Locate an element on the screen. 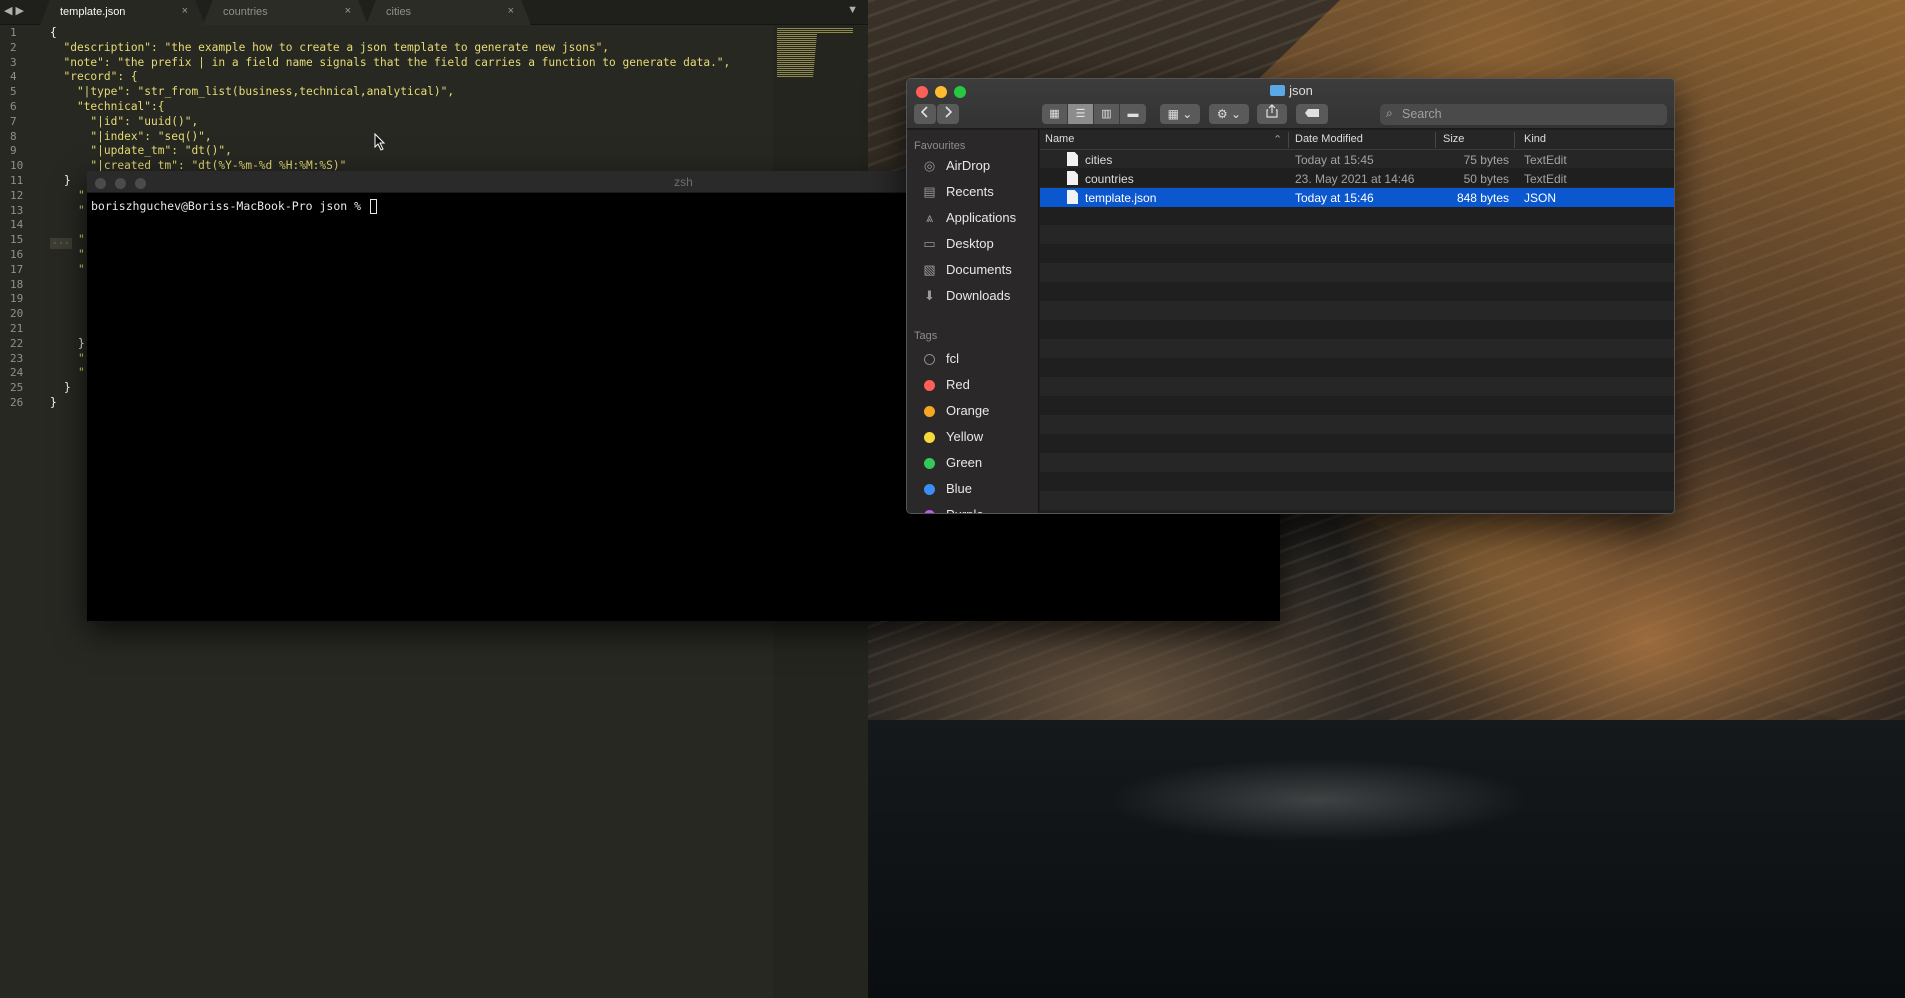 This screenshot has height=998, width=1905. icon-view-icon: ▦ is located at coordinates (1055, 114).